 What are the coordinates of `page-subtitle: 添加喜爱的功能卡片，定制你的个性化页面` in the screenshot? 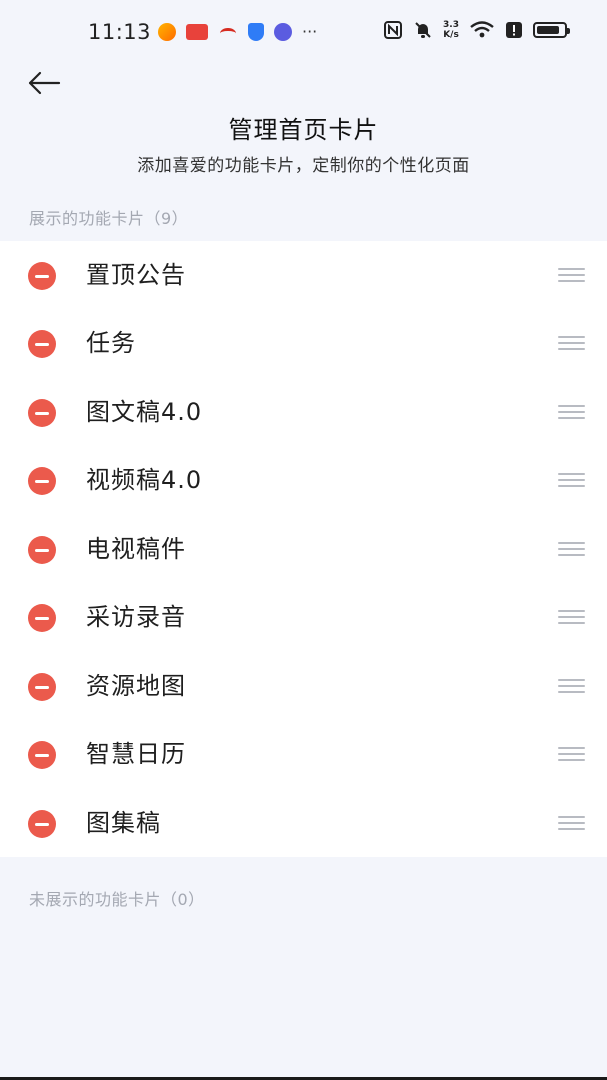 It's located at (303, 166).